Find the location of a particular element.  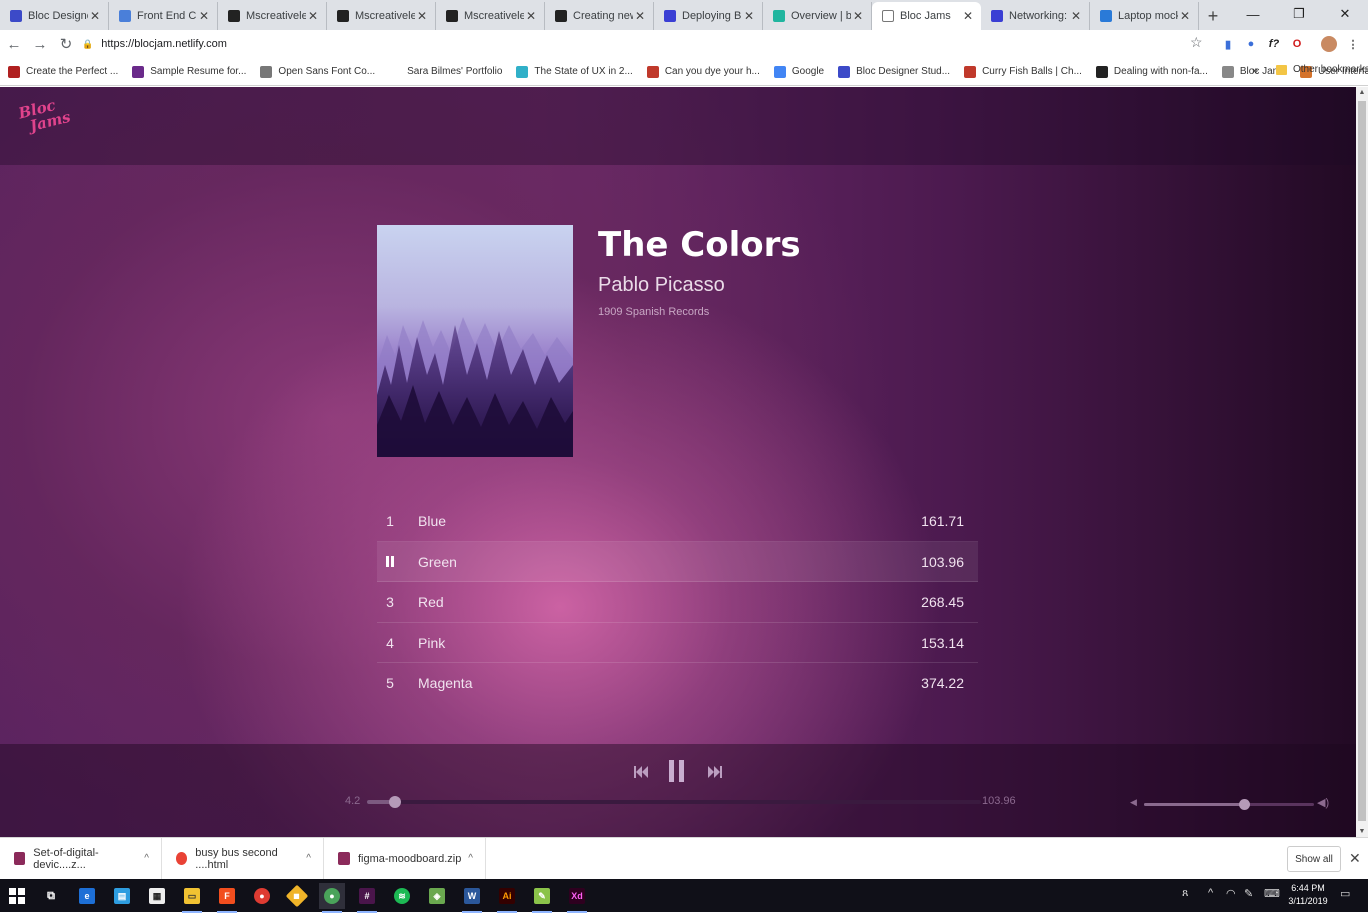

next-track-icon is located at coordinates (715, 772).